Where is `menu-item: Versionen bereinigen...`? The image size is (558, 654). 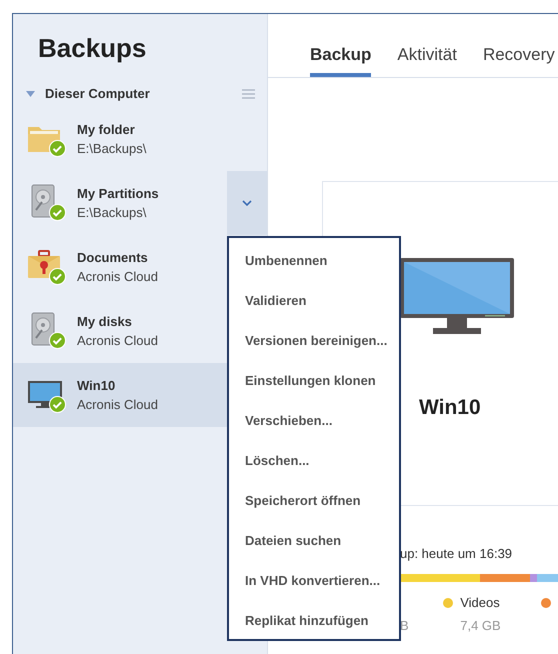
menu-item: Versionen bereinigen... is located at coordinates (314, 341).